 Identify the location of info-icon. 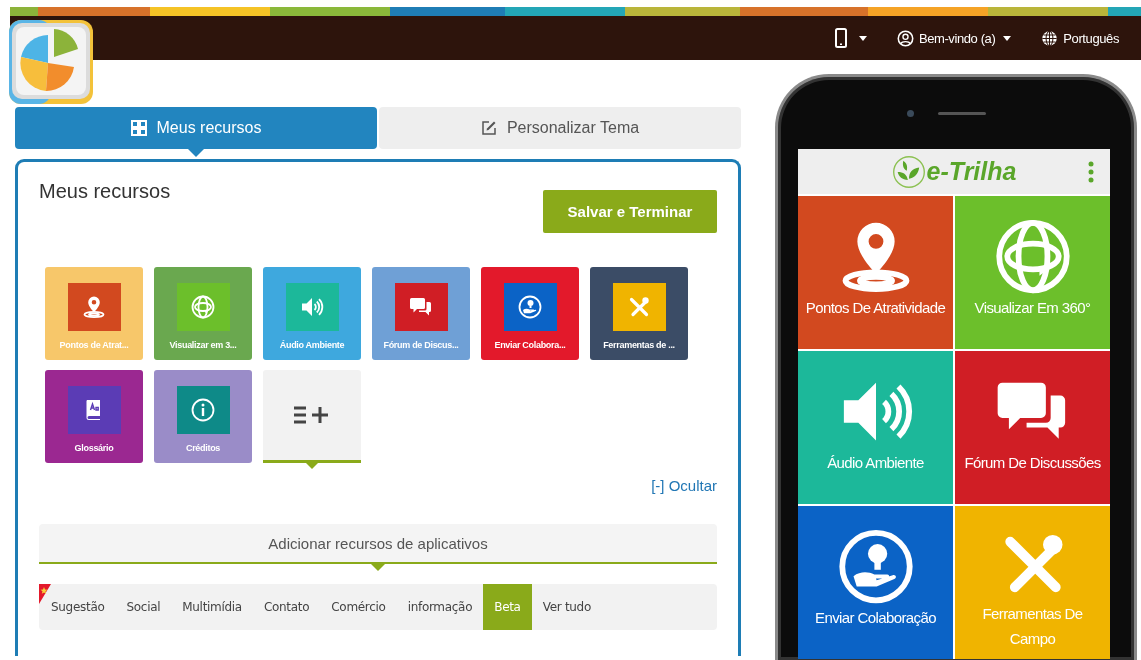
(203, 410).